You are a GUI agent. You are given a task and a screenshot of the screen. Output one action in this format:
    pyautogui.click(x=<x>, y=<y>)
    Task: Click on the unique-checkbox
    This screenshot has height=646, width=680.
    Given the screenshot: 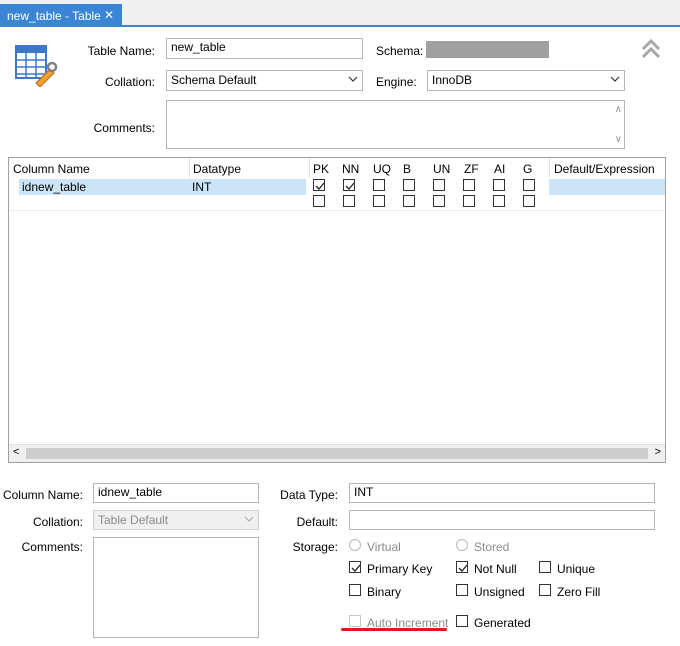 What is the action you would take?
    pyautogui.click(x=545, y=567)
    